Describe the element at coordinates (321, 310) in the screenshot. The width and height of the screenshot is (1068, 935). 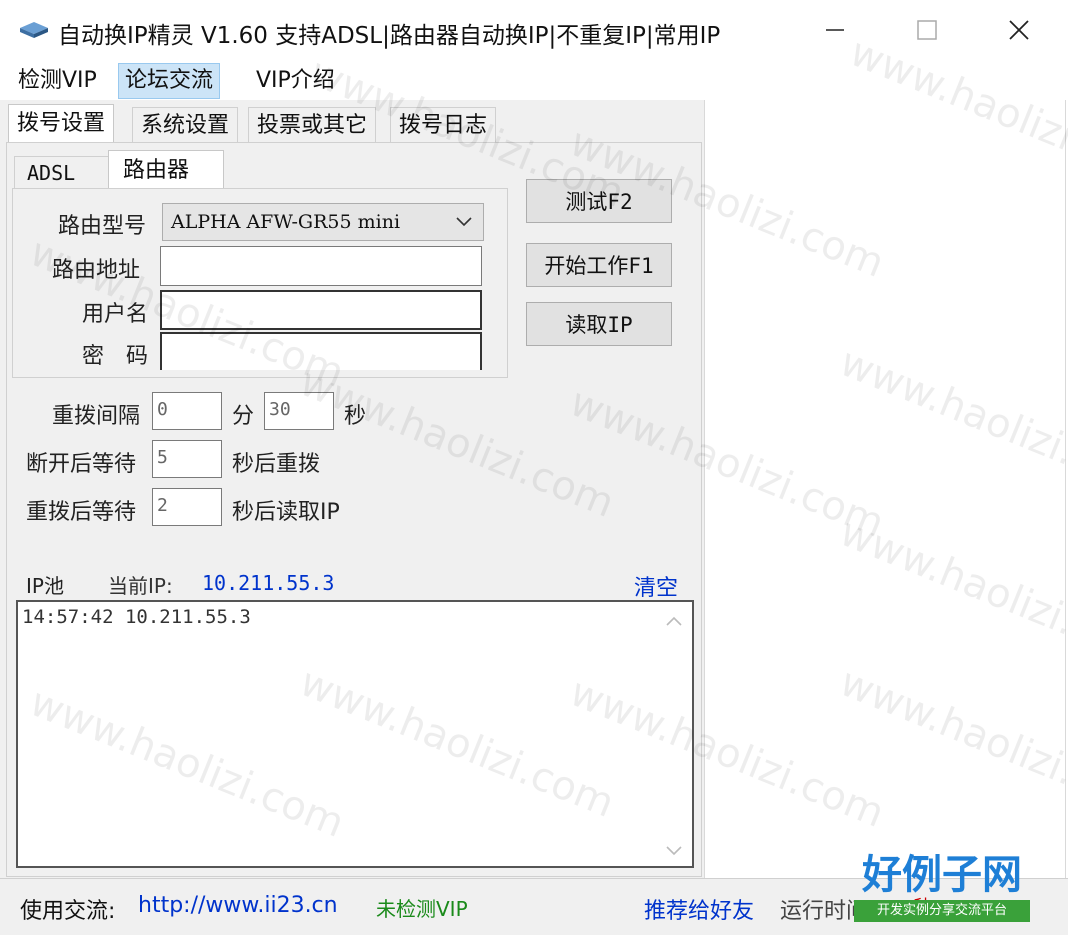
I see `username-input` at that location.